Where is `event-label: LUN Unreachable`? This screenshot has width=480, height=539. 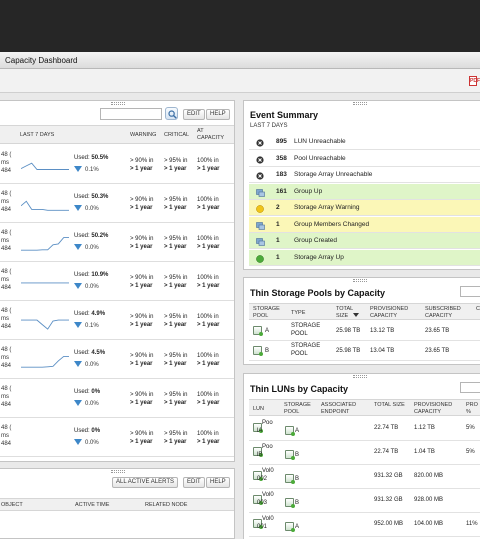 event-label: LUN Unreachable is located at coordinates (320, 142).